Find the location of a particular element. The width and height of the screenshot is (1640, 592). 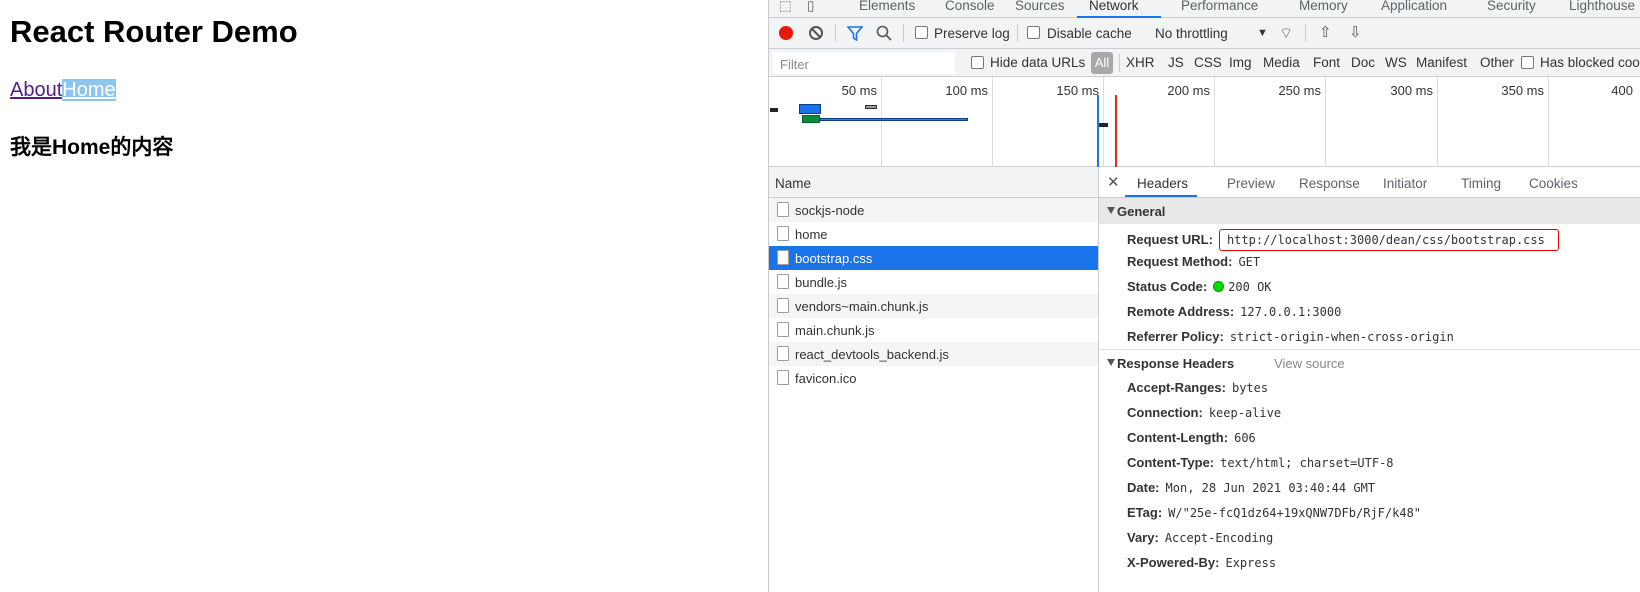

filter-other: Other is located at coordinates (1497, 62).